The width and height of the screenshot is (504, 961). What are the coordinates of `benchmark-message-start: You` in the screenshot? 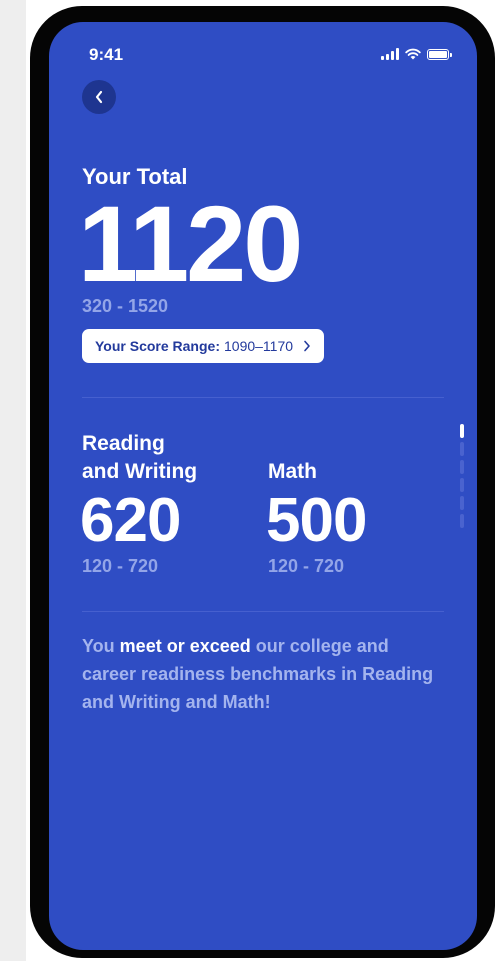 It's located at (101, 646).